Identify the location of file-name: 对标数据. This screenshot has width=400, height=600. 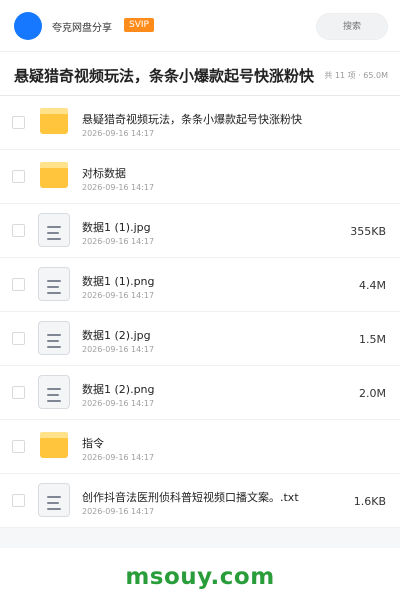
(104, 173).